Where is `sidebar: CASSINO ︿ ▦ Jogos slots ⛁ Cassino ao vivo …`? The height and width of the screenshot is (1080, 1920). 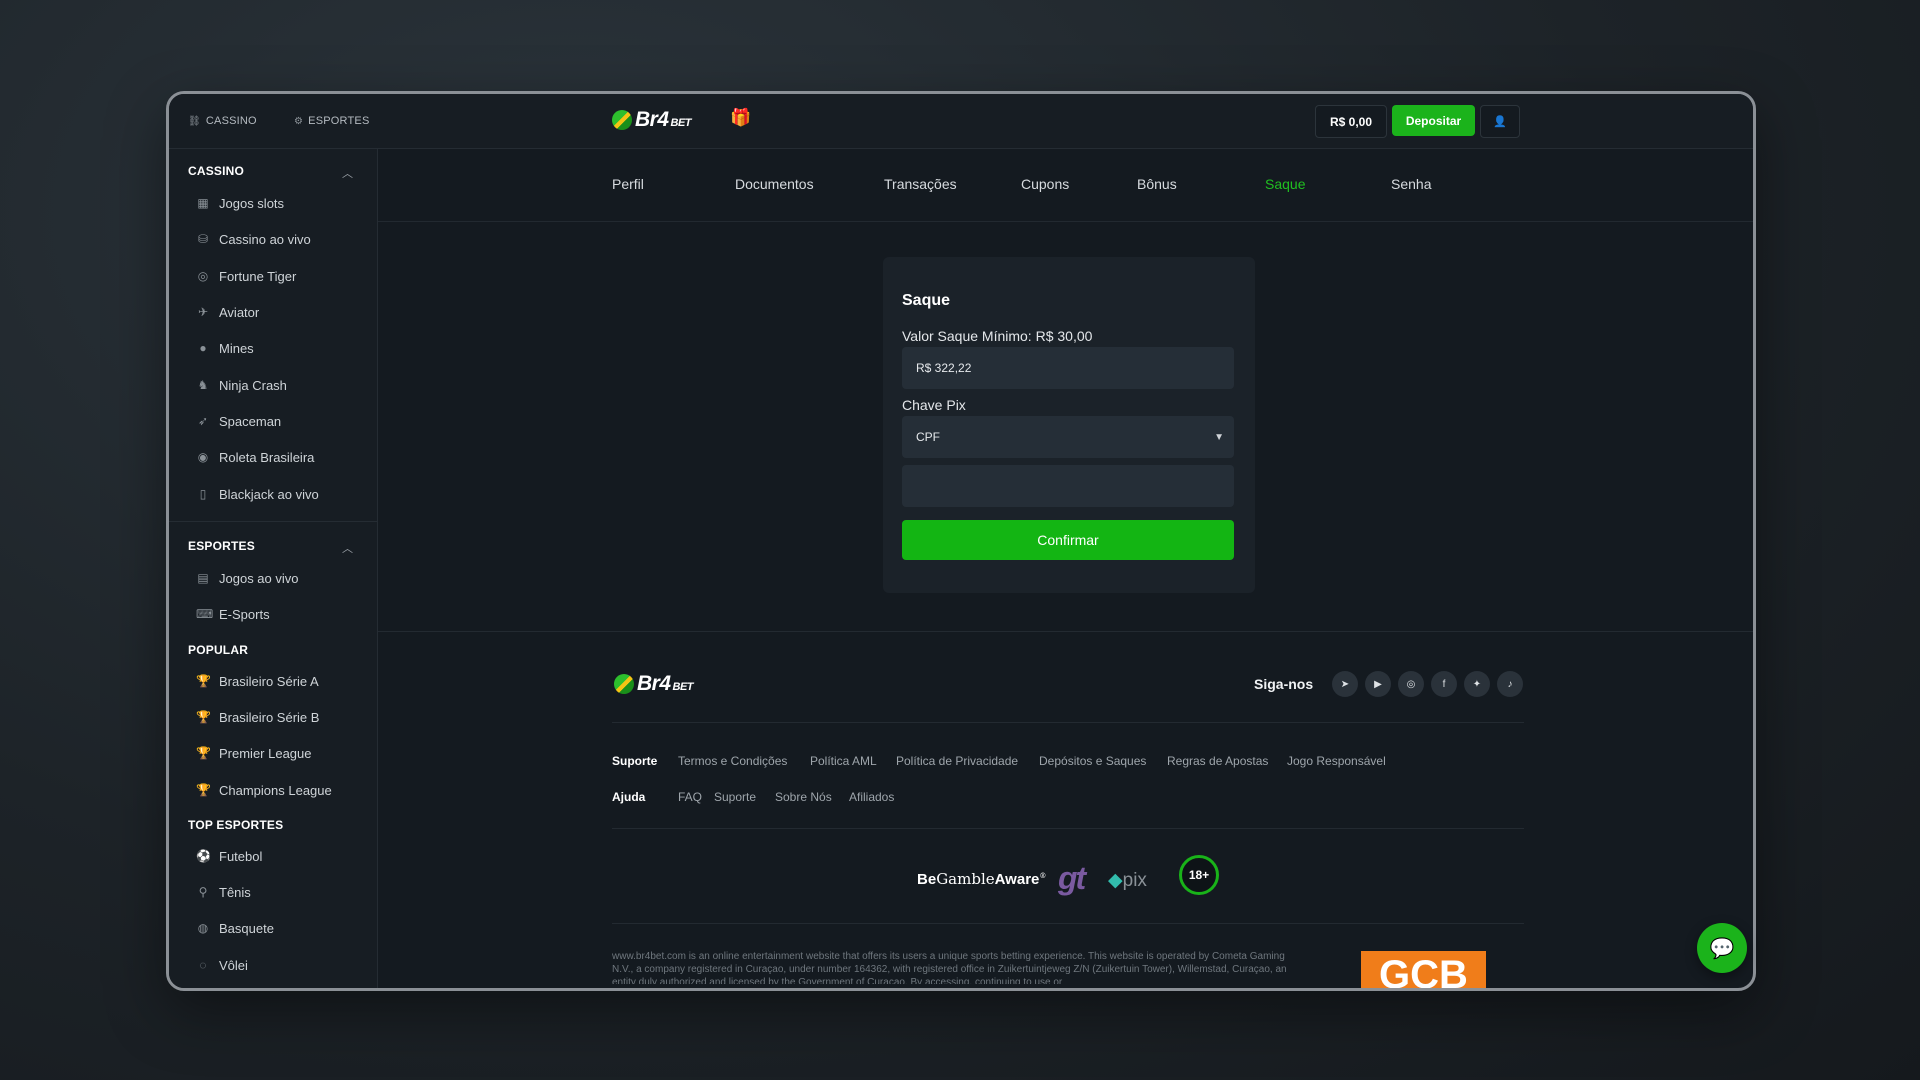
sidebar: CASSINO ︿ ▦ Jogos slots ⛁ Cassino ao vivo … is located at coordinates (273, 568).